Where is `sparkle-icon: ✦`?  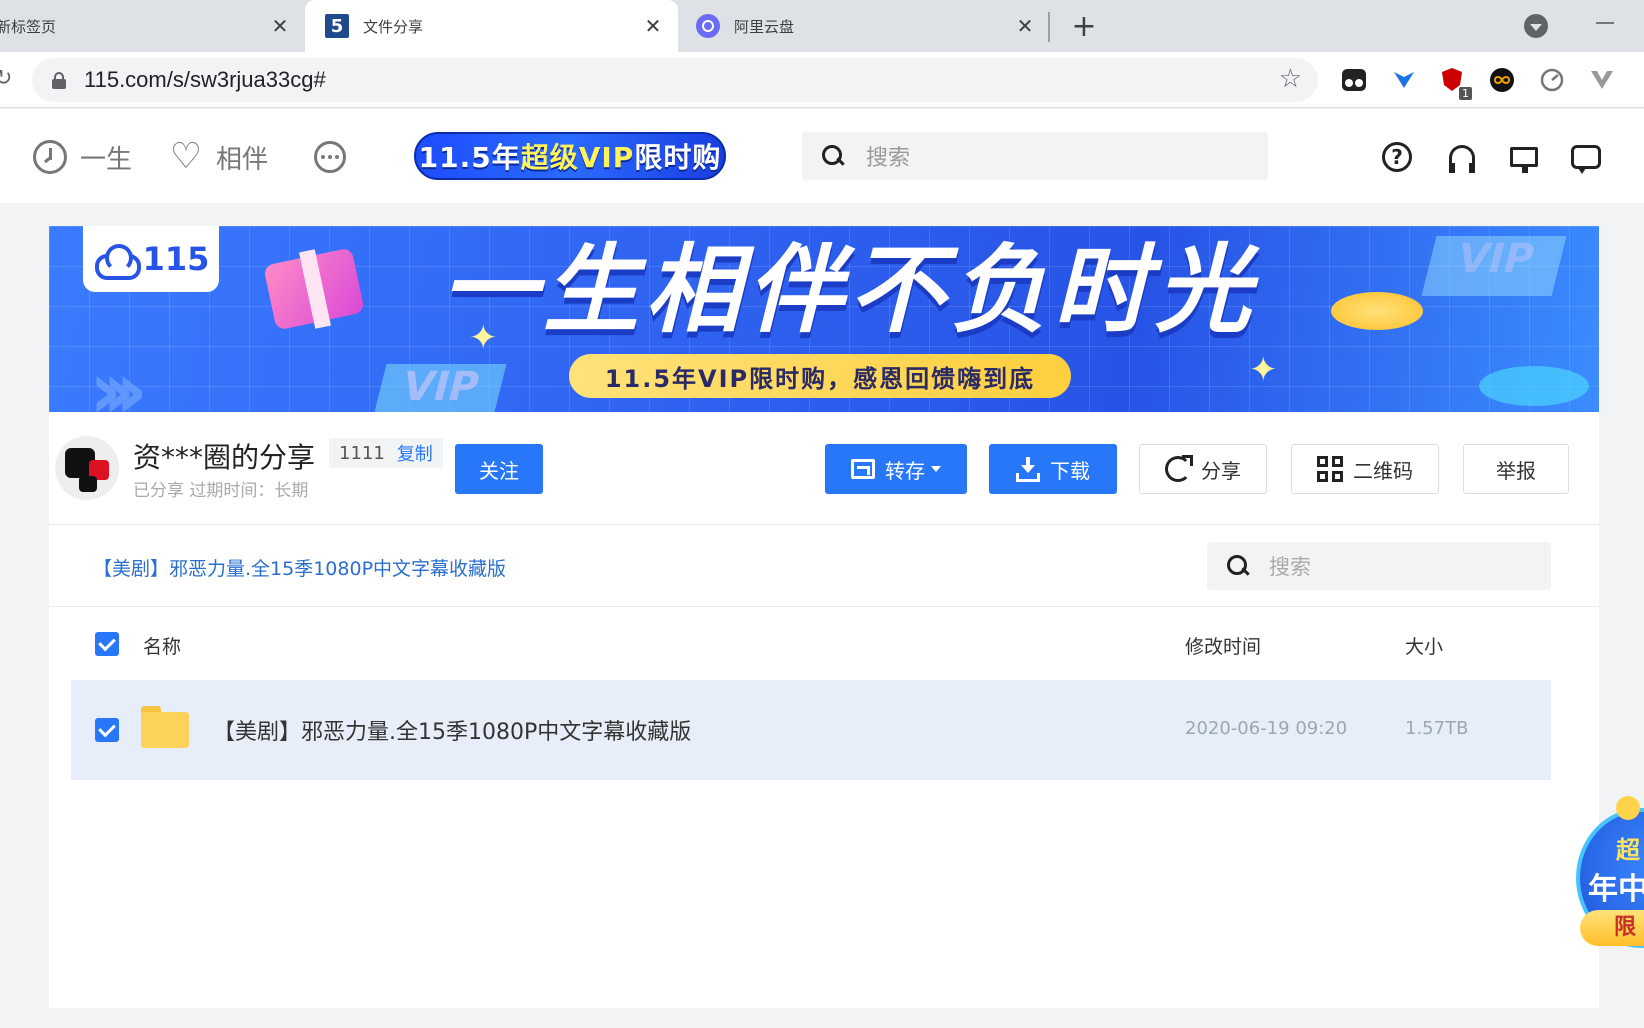
sparkle-icon: ✦ is located at coordinates (1263, 370).